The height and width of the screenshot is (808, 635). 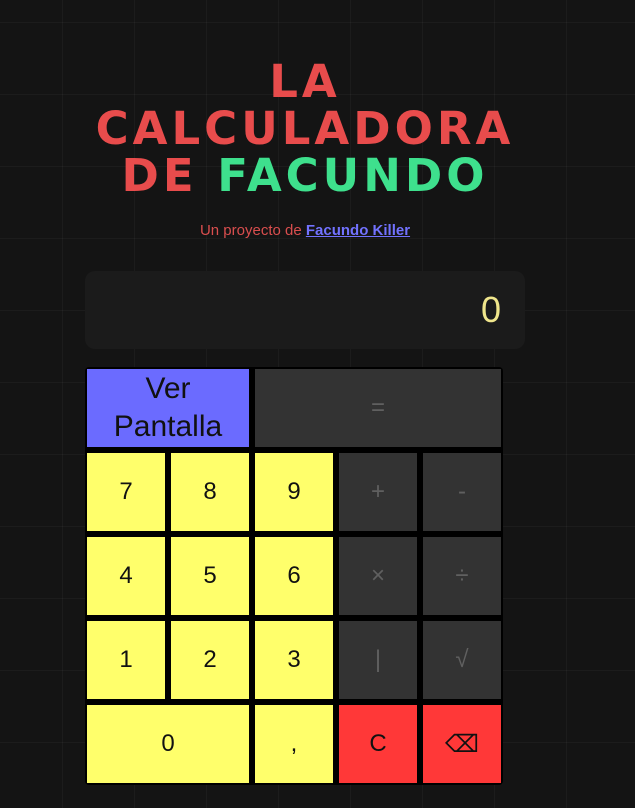 I want to click on digit-1-button: 1, so click(x=126, y=660).